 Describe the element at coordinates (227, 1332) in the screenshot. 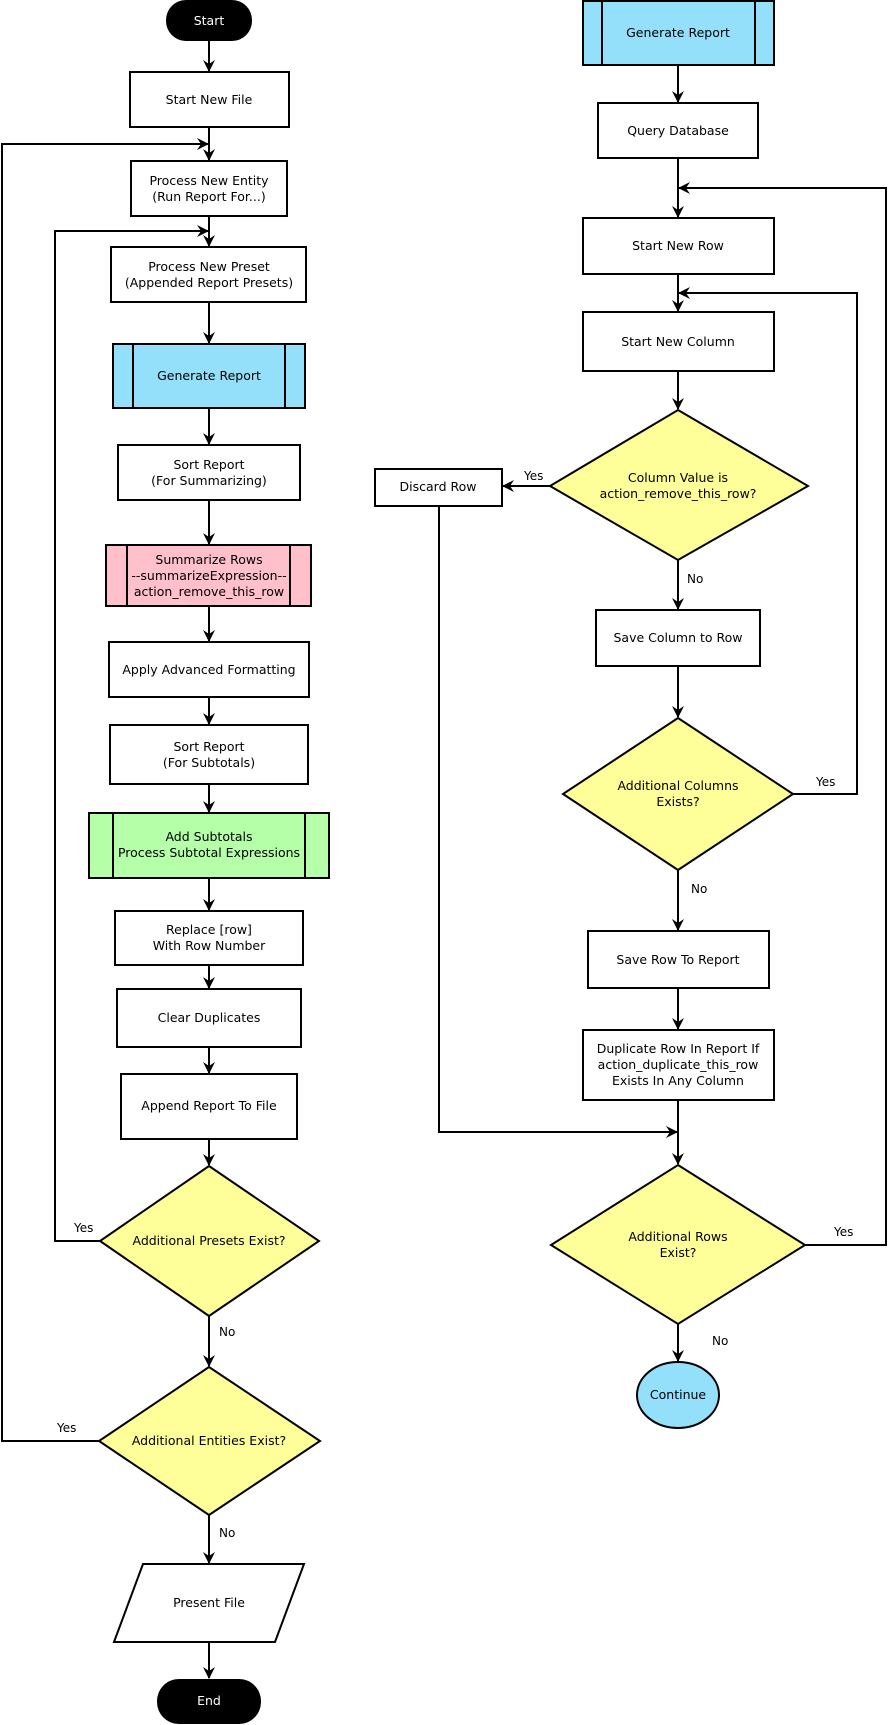

I see `presets-no-label: No` at that location.